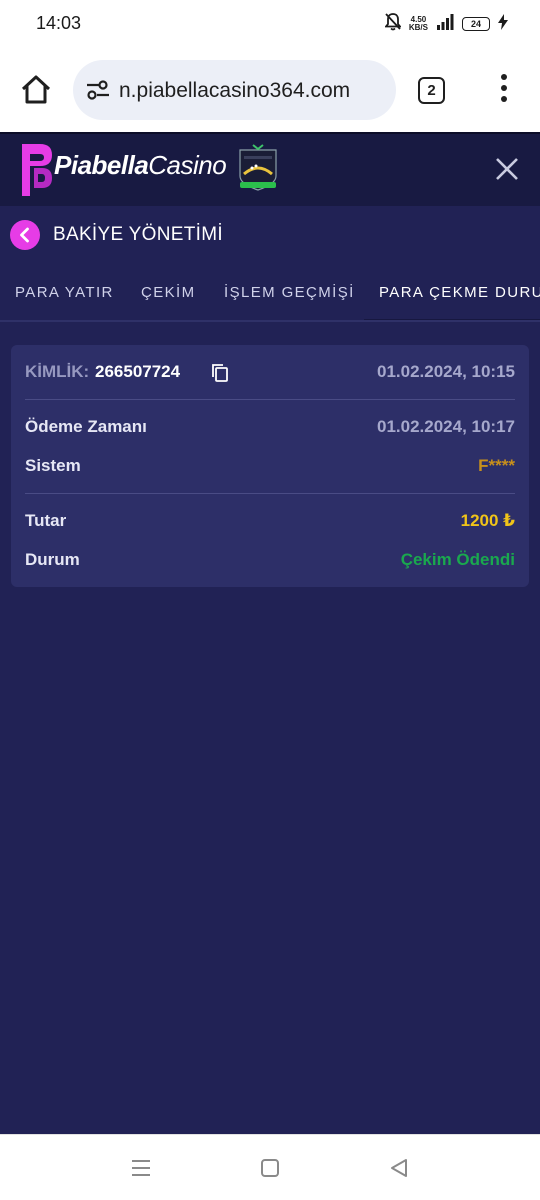  What do you see at coordinates (503, 24) in the screenshot?
I see `charging-icon` at bounding box center [503, 24].